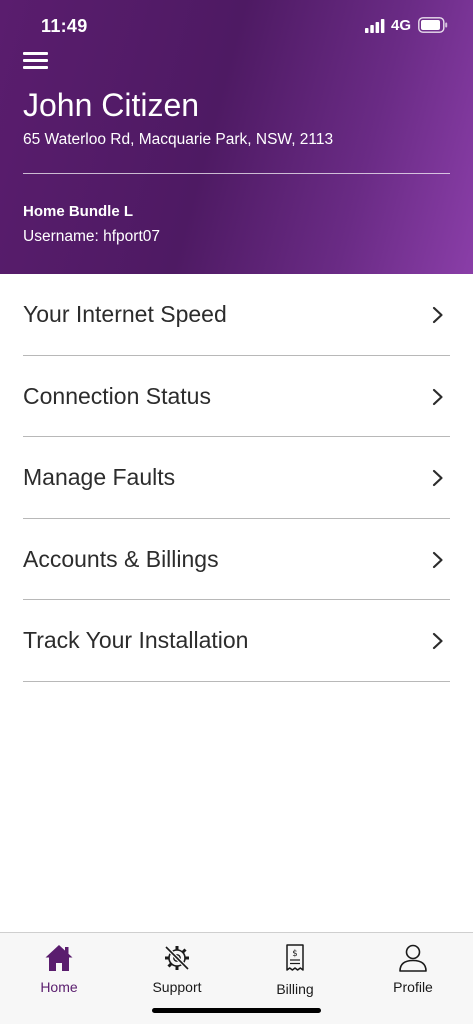 The height and width of the screenshot is (1024, 473). Describe the element at coordinates (78, 211) in the screenshot. I see `plan-name: Home Bundle L` at that location.